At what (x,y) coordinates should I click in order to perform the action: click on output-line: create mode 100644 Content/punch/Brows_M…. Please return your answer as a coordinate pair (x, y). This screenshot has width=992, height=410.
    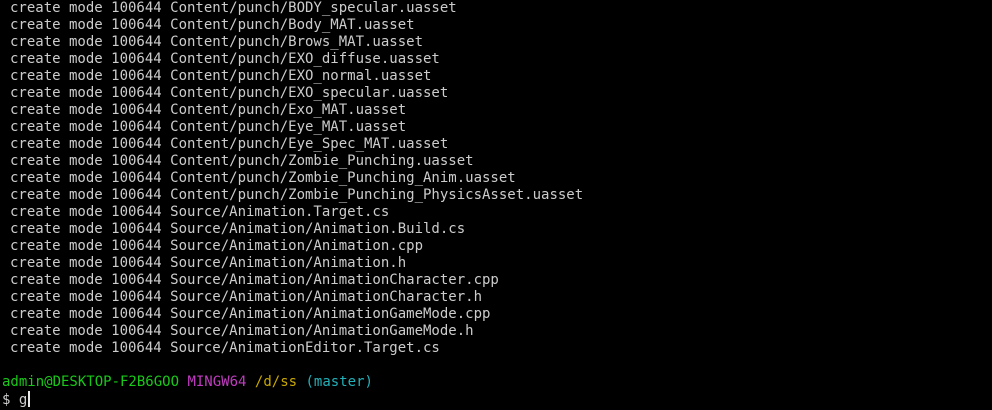
    Looking at the image, I should click on (217, 42).